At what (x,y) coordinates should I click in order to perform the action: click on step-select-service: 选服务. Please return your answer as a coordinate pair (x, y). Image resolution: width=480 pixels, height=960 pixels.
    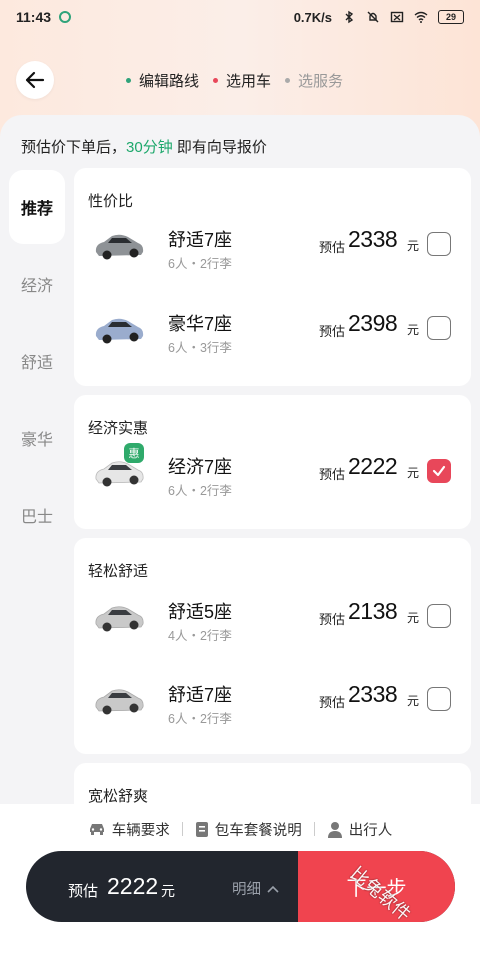
    Looking at the image, I should click on (314, 80).